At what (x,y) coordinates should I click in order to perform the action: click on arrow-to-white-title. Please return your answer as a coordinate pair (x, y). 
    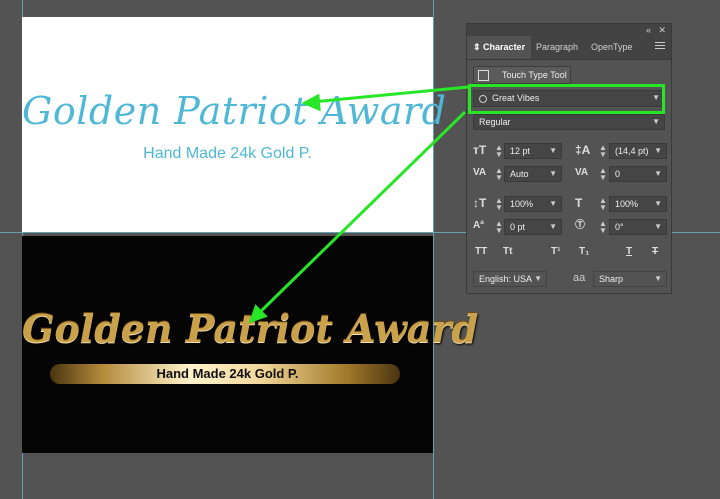
    Looking at the image, I should click on (390, 94).